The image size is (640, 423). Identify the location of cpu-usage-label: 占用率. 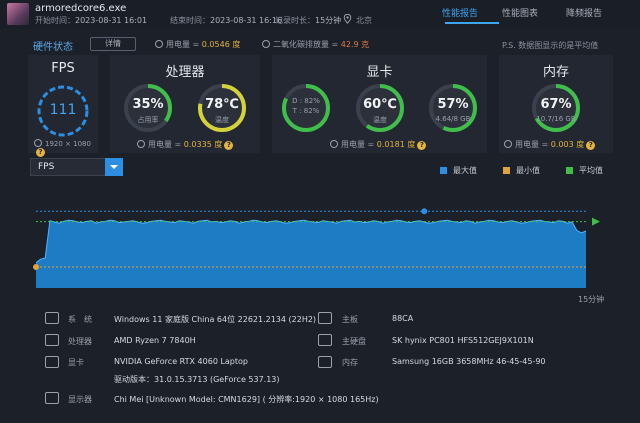
(148, 120).